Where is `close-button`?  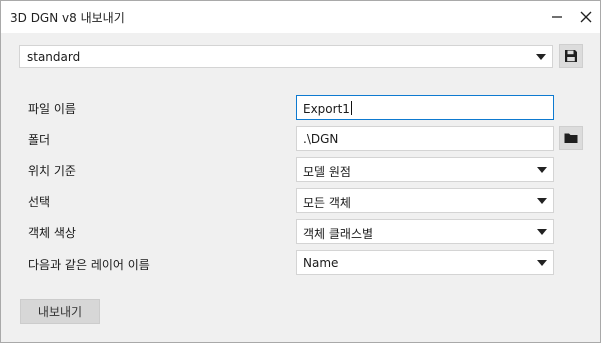 close-button is located at coordinates (586, 17).